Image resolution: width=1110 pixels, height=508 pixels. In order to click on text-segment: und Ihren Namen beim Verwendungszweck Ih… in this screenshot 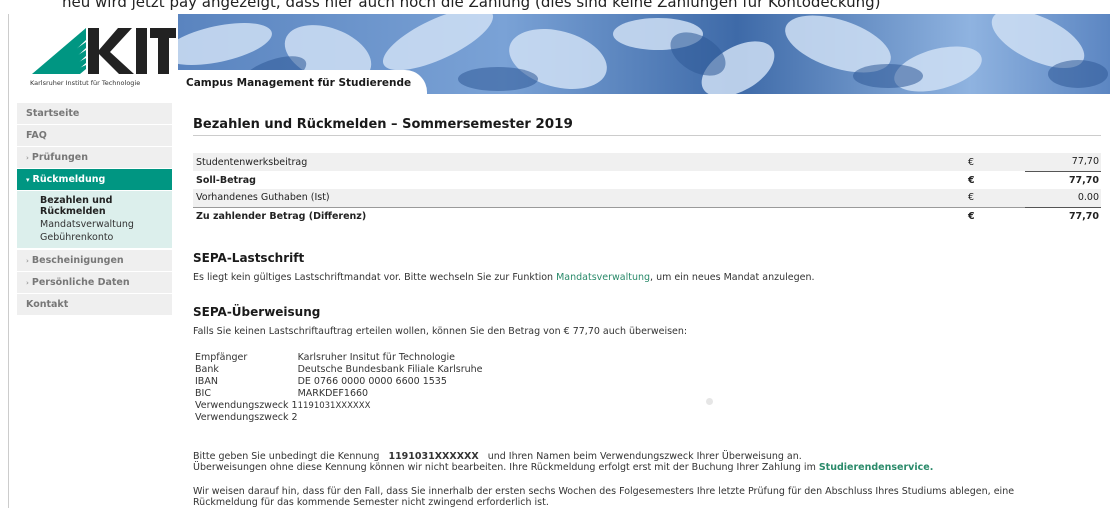, I will do `click(643, 456)`.